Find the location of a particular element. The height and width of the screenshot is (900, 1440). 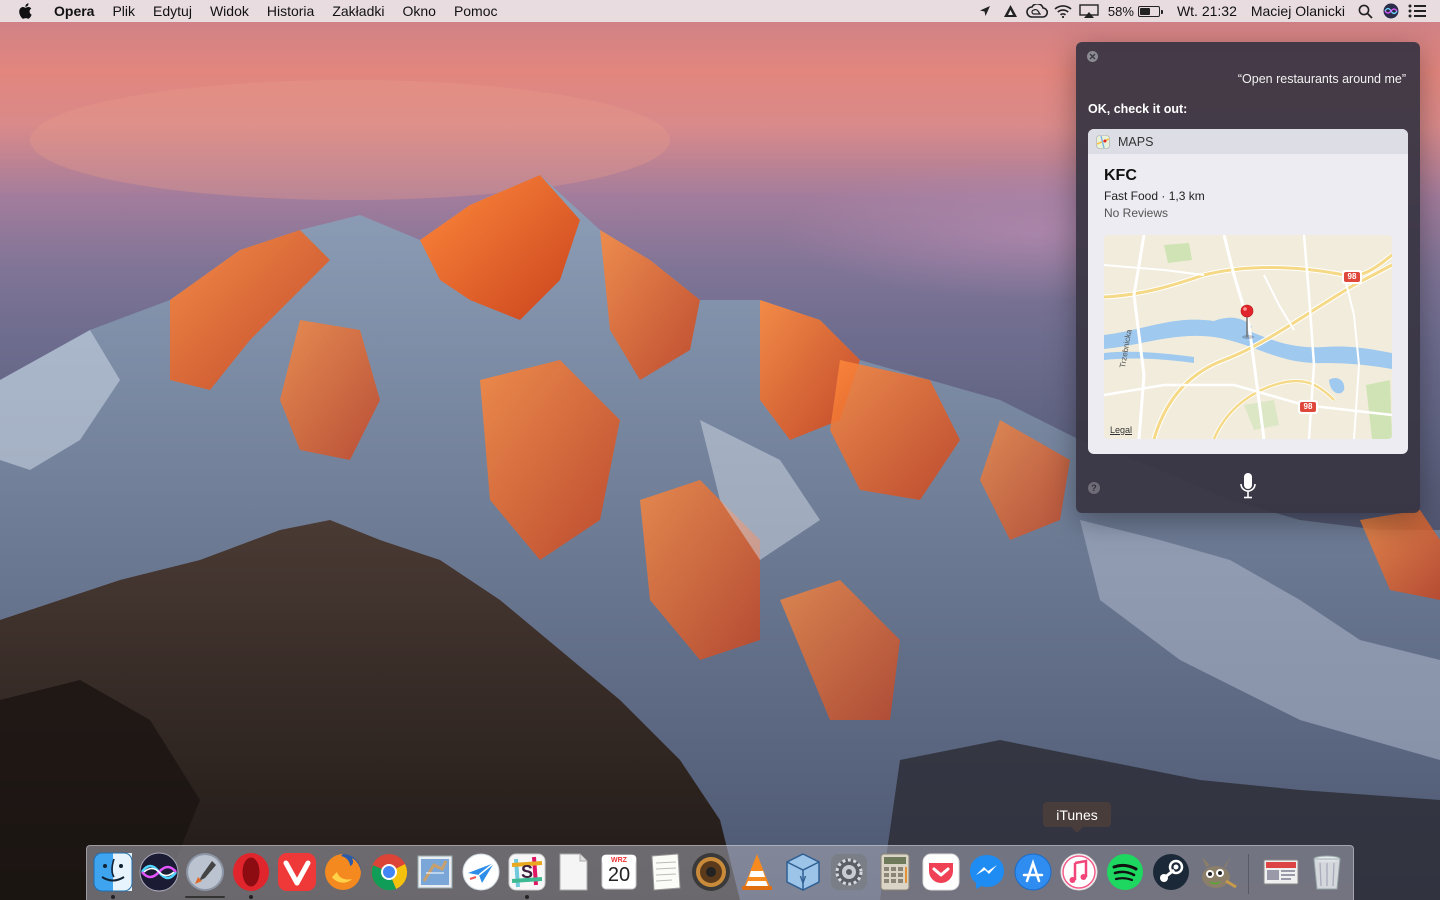

menu-okno: Okno is located at coordinates (418, 11).